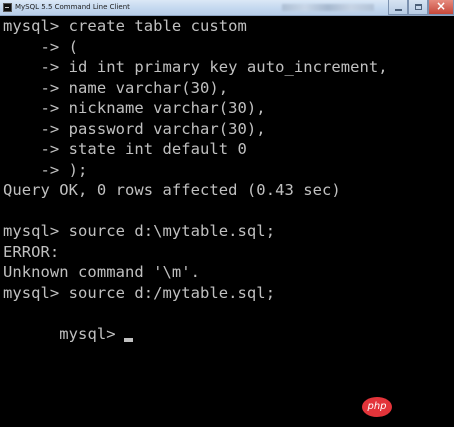 The image size is (454, 427). I want to click on cursor, so click(128, 339).